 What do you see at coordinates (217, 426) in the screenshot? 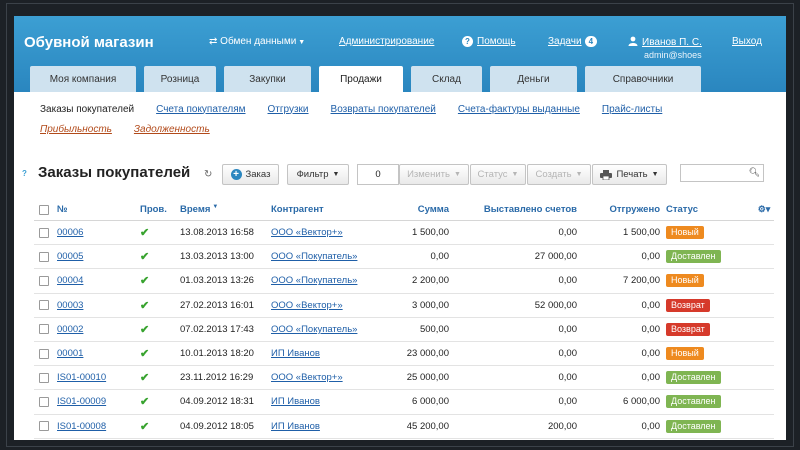
I see `order-time: 04.09.2012 18:05` at bounding box center [217, 426].